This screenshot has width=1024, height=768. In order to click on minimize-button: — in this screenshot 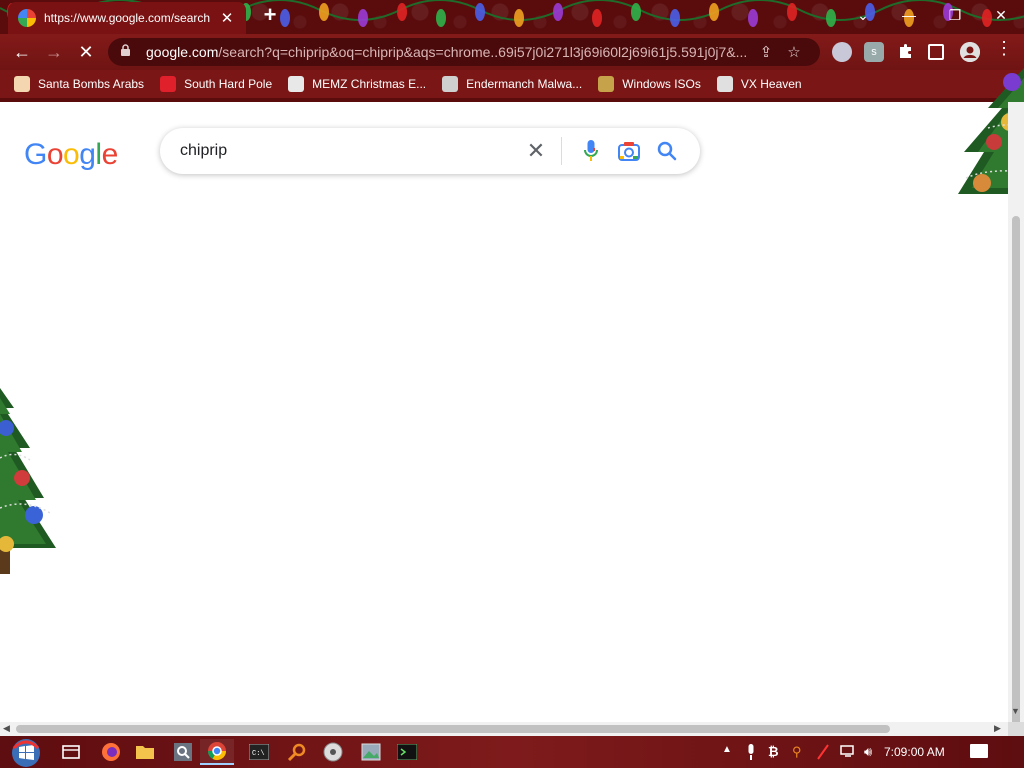, I will do `click(909, 15)`.